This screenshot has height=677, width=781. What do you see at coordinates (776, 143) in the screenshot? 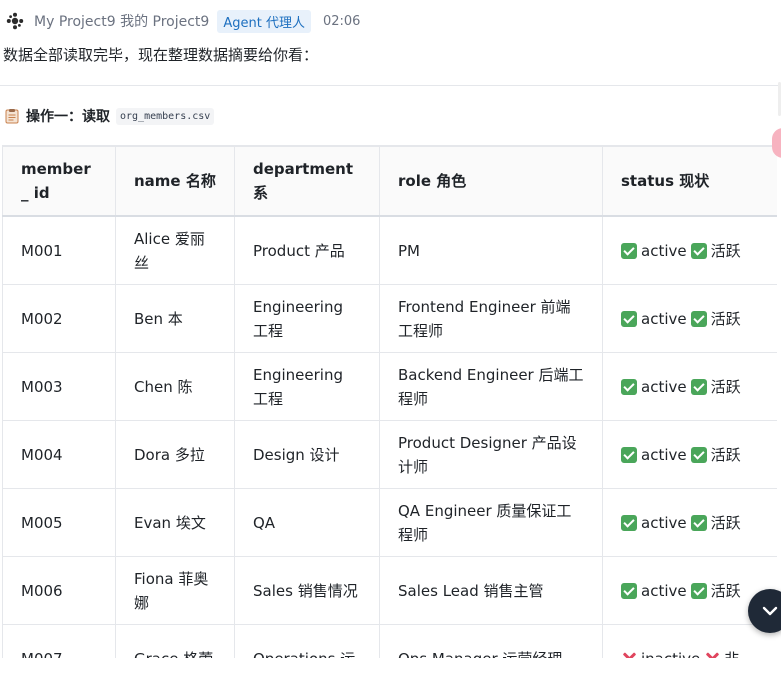
I see `side-avatar-edge` at bounding box center [776, 143].